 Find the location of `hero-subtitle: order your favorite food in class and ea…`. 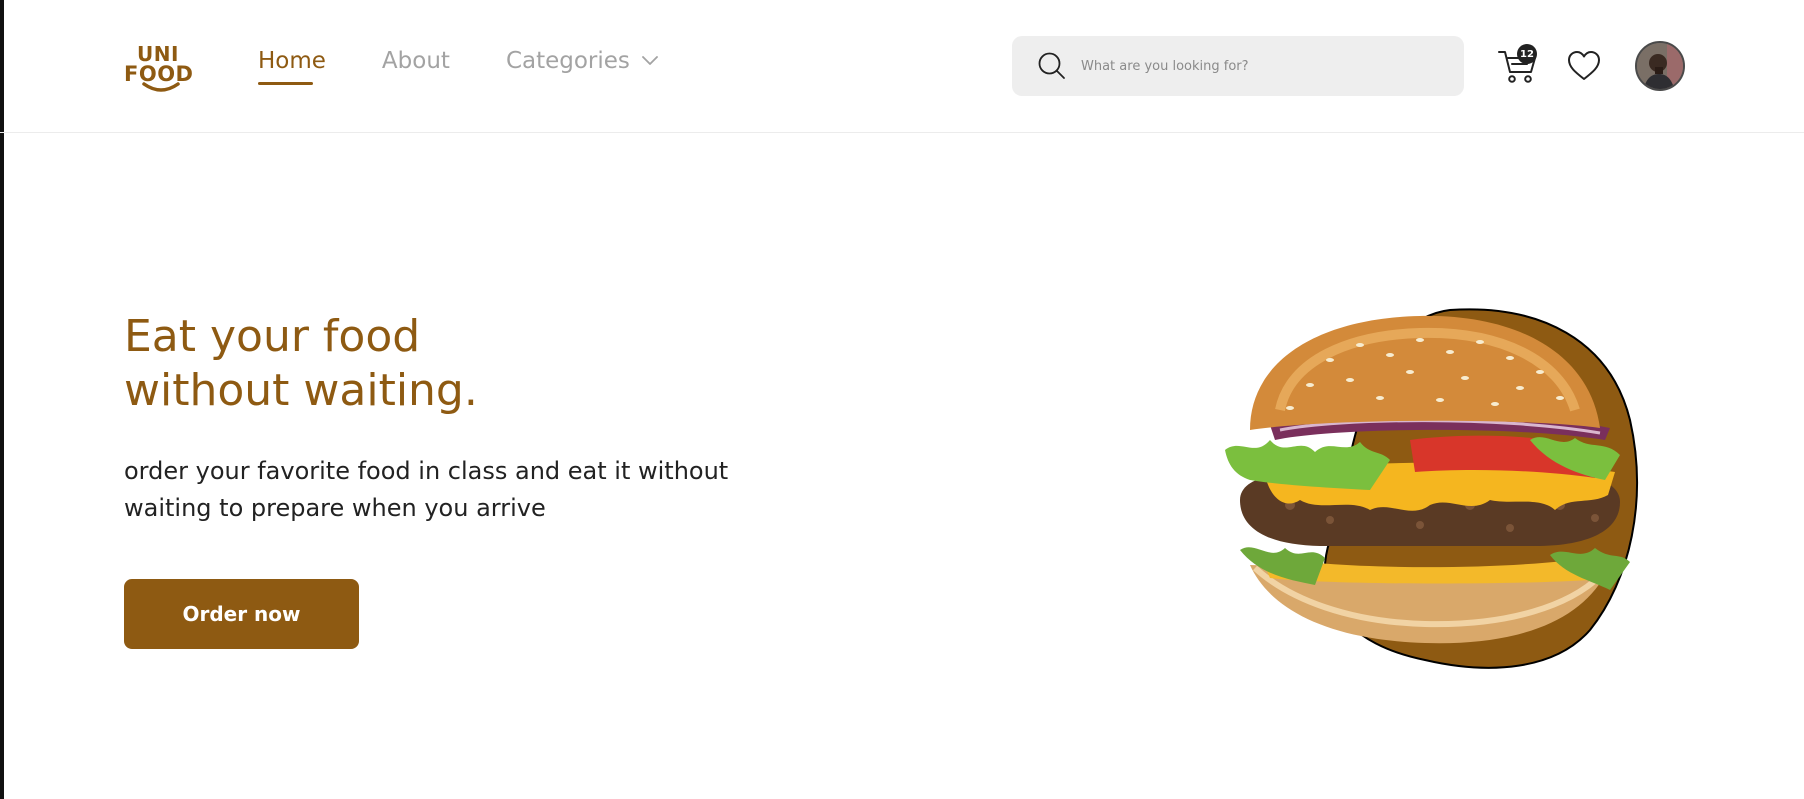

hero-subtitle: order your favorite food in class and ea… is located at coordinates (464, 490).